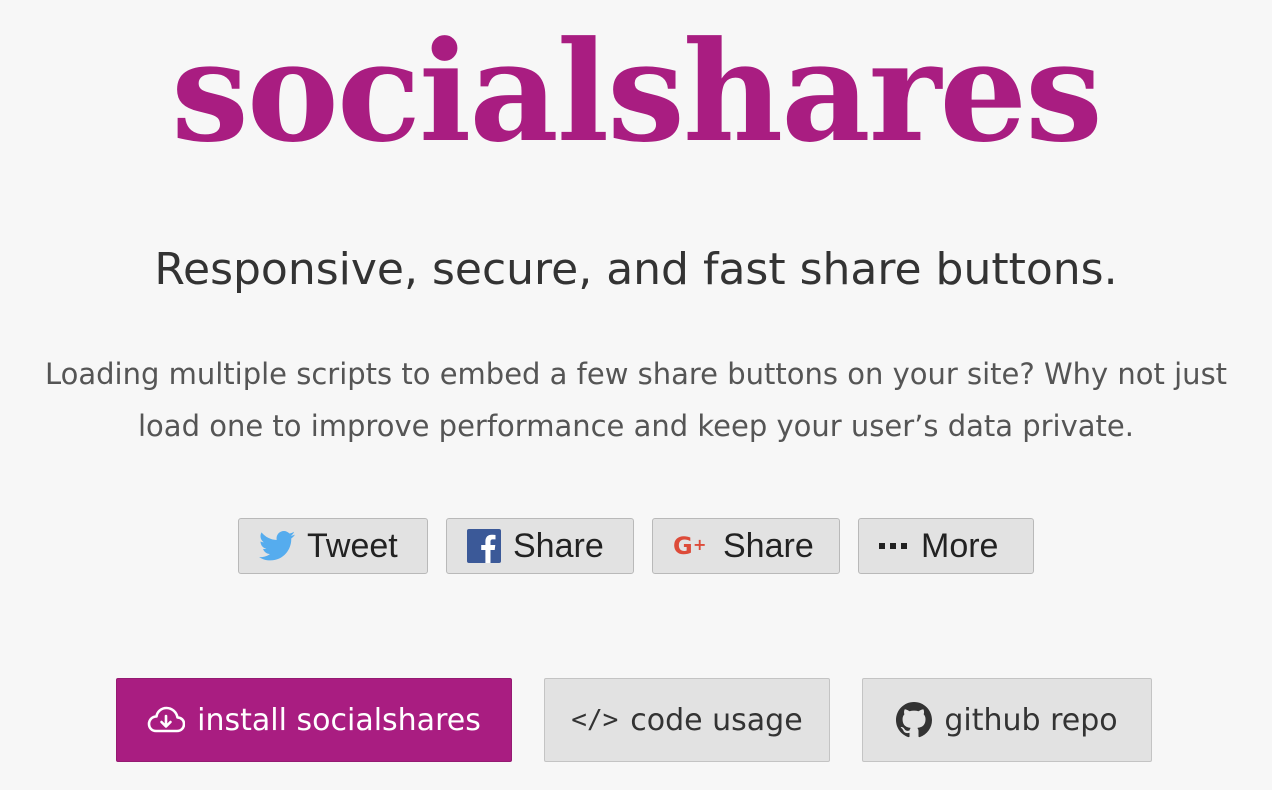  I want to click on code-usage-label: code usage, so click(716, 720).